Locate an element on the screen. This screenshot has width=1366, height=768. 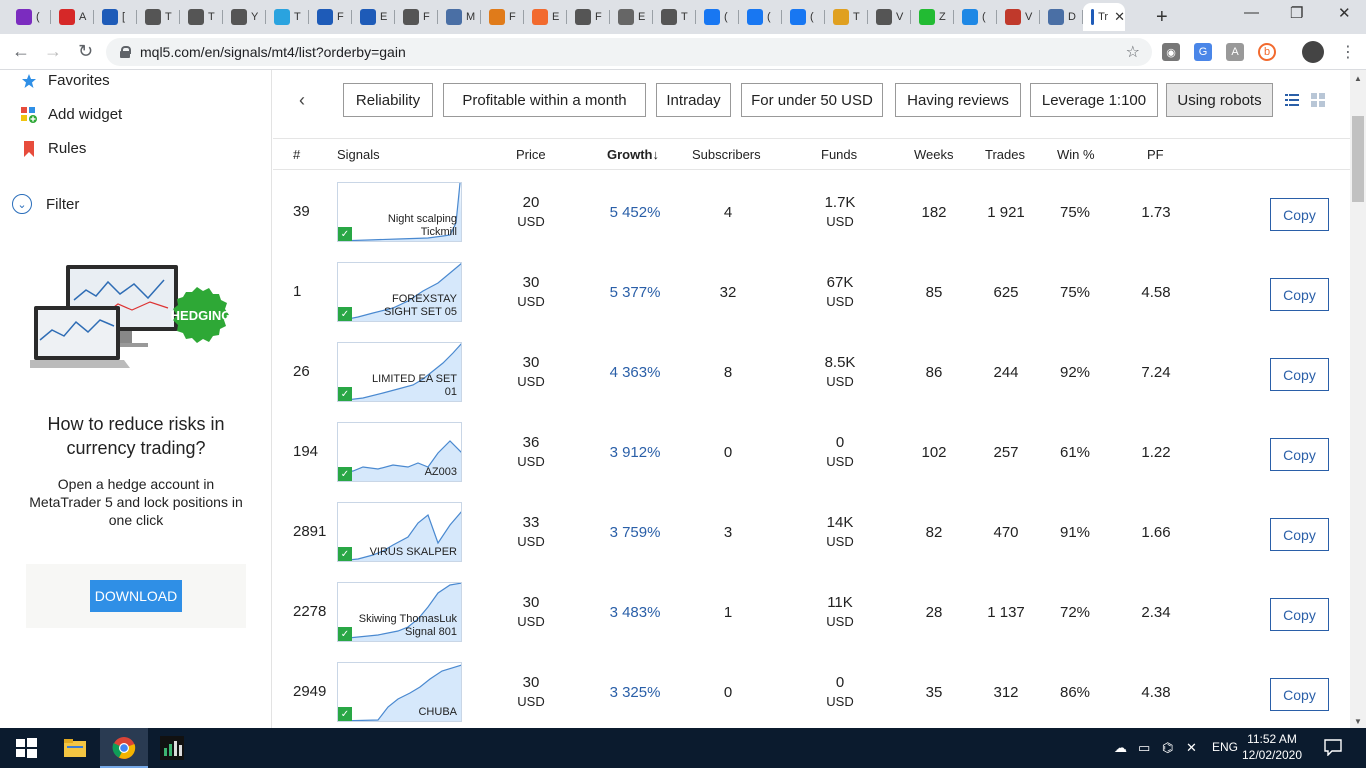
col-funds: Funds is located at coordinates (839, 154).